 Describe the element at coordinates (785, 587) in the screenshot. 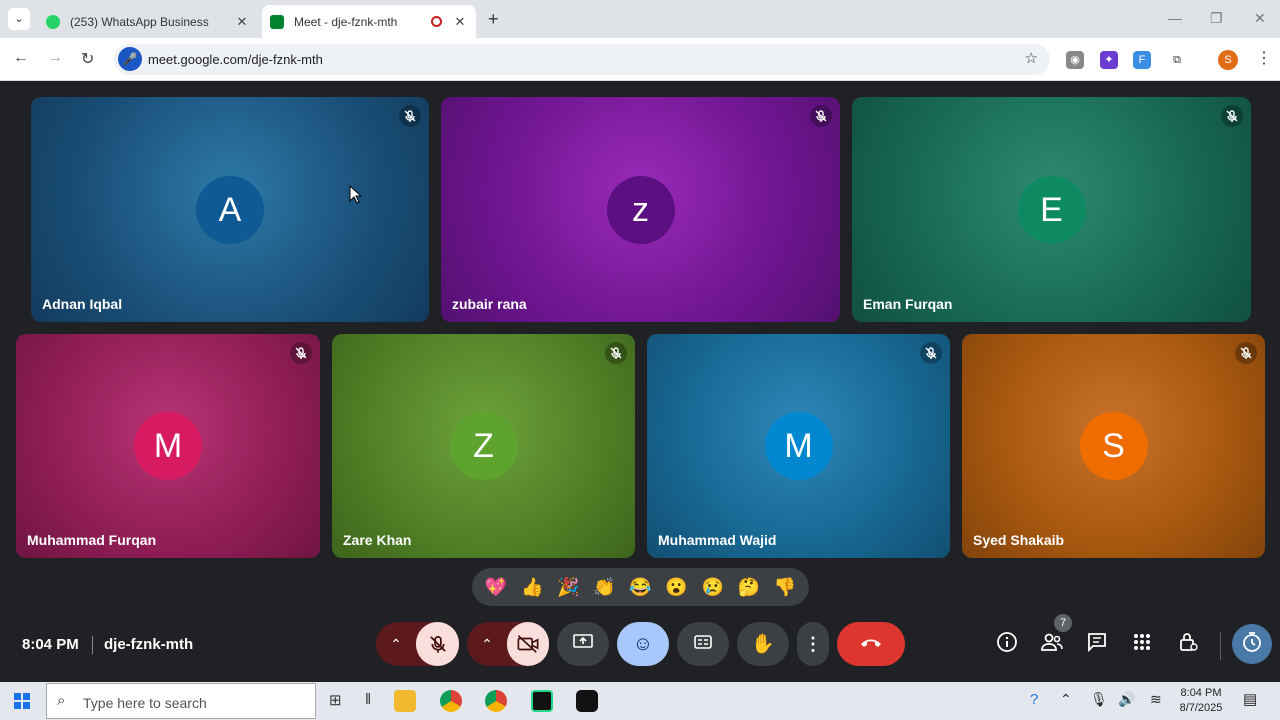

I see `reaction-thumbs-down: 👎` at that location.